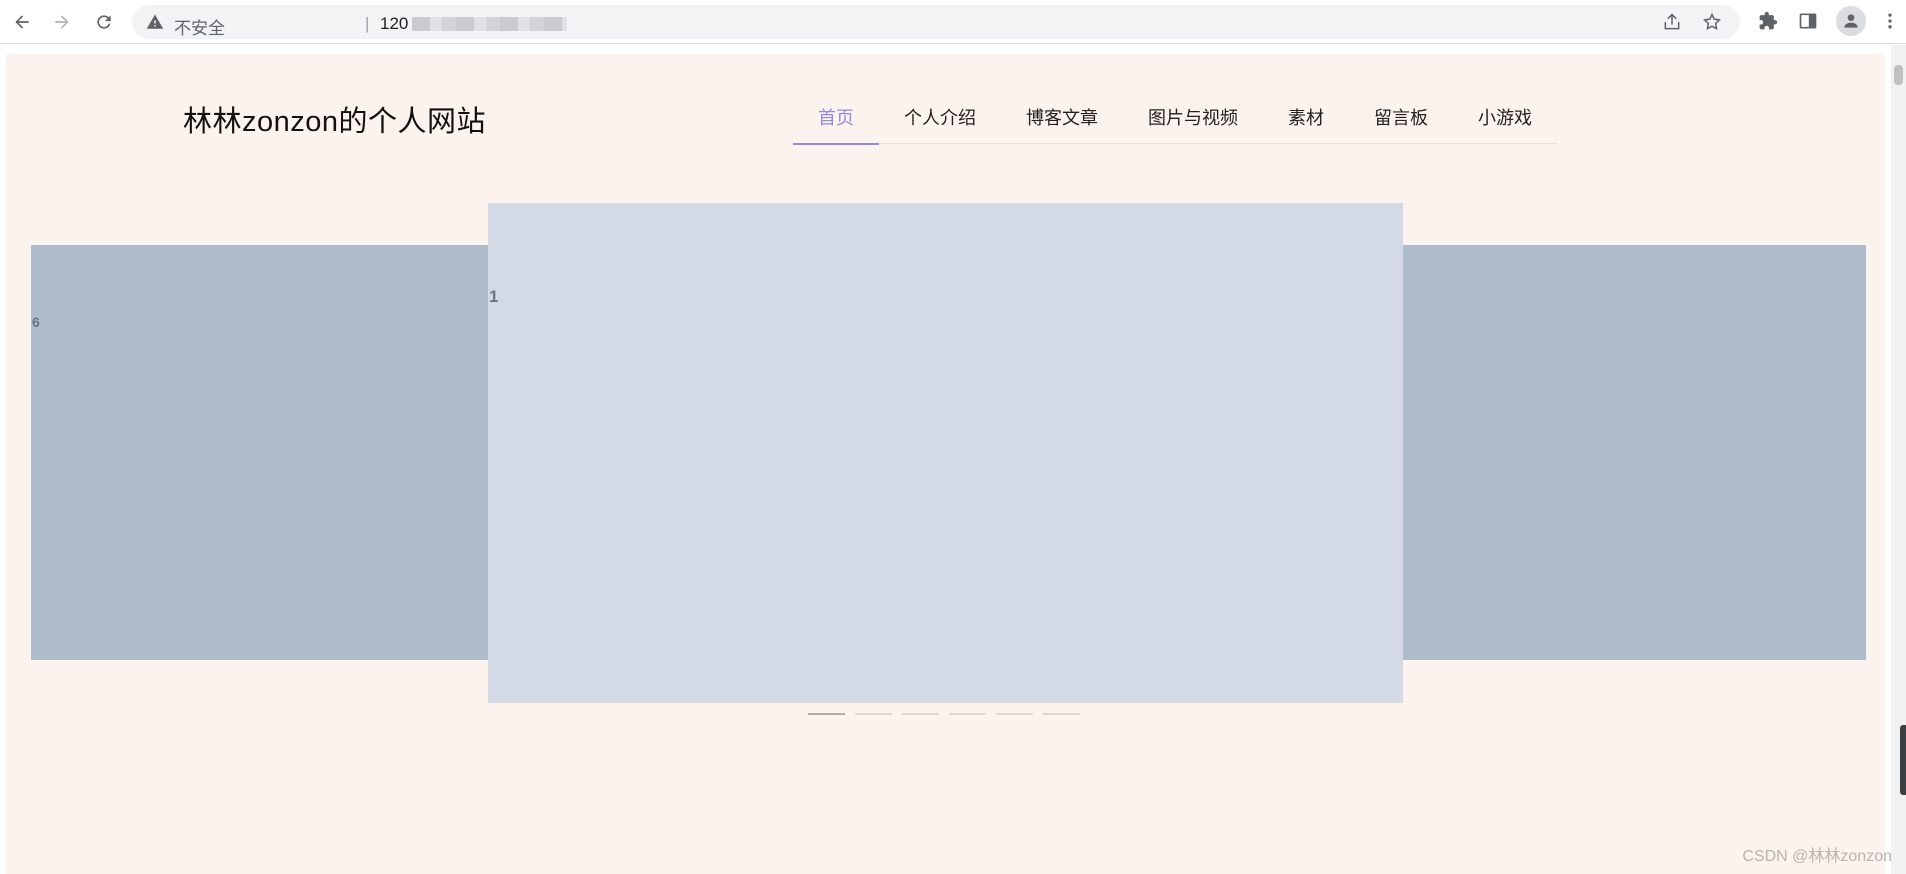 This screenshot has width=1906, height=874. Describe the element at coordinates (1890, 21) in the screenshot. I see `menu-kebab-icon` at that location.